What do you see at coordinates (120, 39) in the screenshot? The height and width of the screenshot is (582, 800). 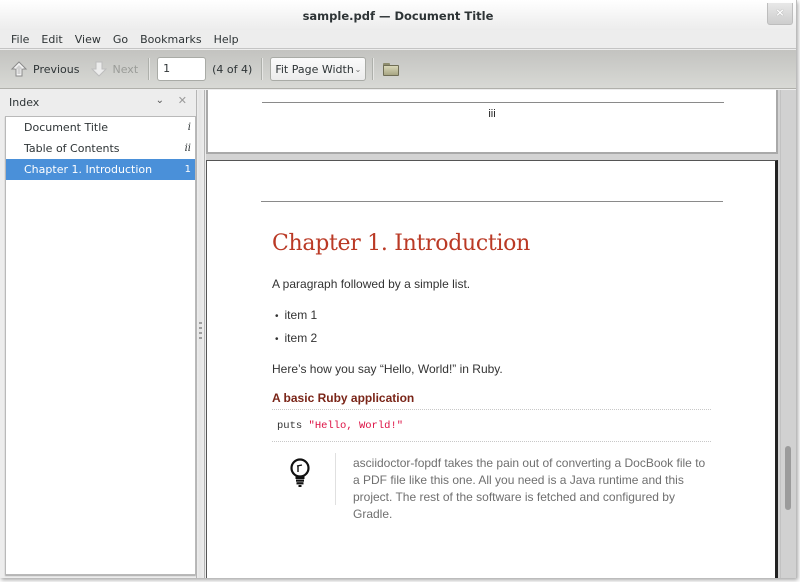 I see `menu-go: Go` at bounding box center [120, 39].